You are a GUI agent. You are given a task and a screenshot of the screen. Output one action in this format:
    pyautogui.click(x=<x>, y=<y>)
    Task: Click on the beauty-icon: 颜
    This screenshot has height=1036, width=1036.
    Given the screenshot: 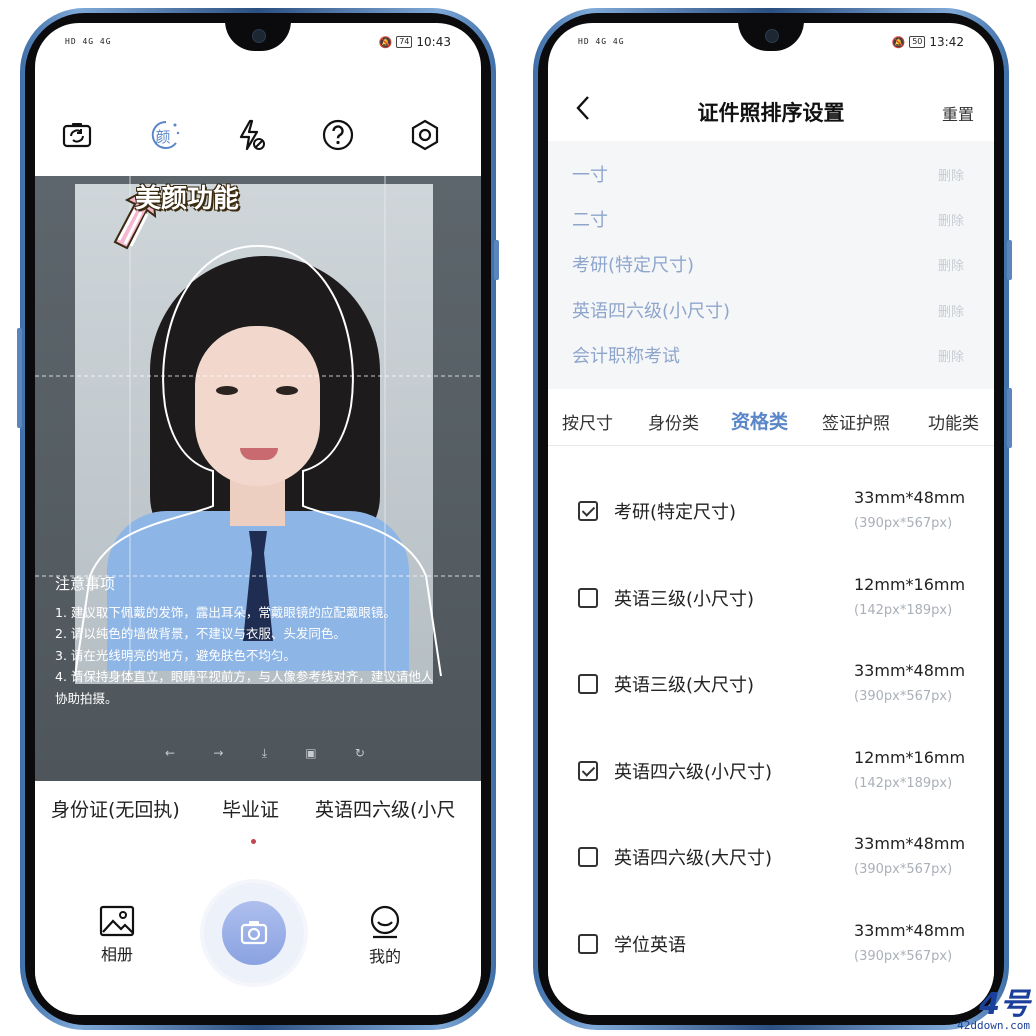 What is the action you would take?
    pyautogui.click(x=164, y=135)
    